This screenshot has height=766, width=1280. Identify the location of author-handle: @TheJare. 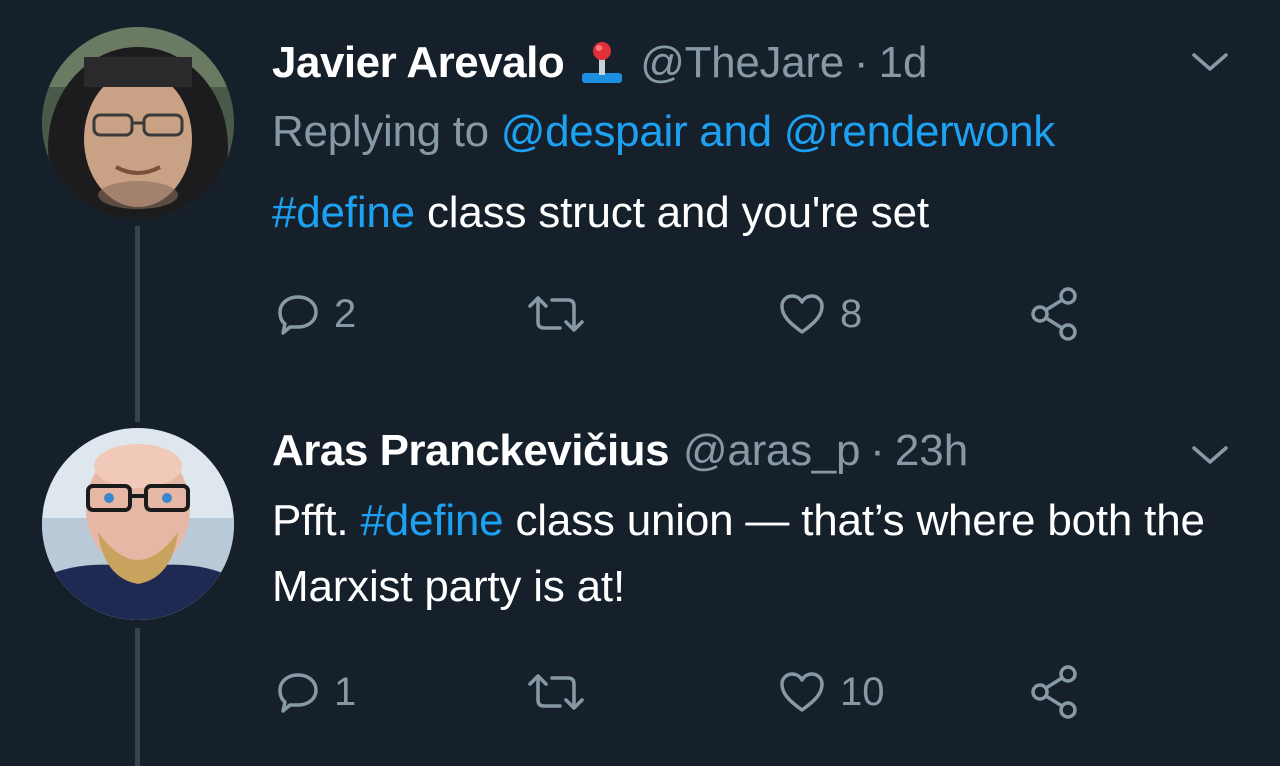
(742, 63).